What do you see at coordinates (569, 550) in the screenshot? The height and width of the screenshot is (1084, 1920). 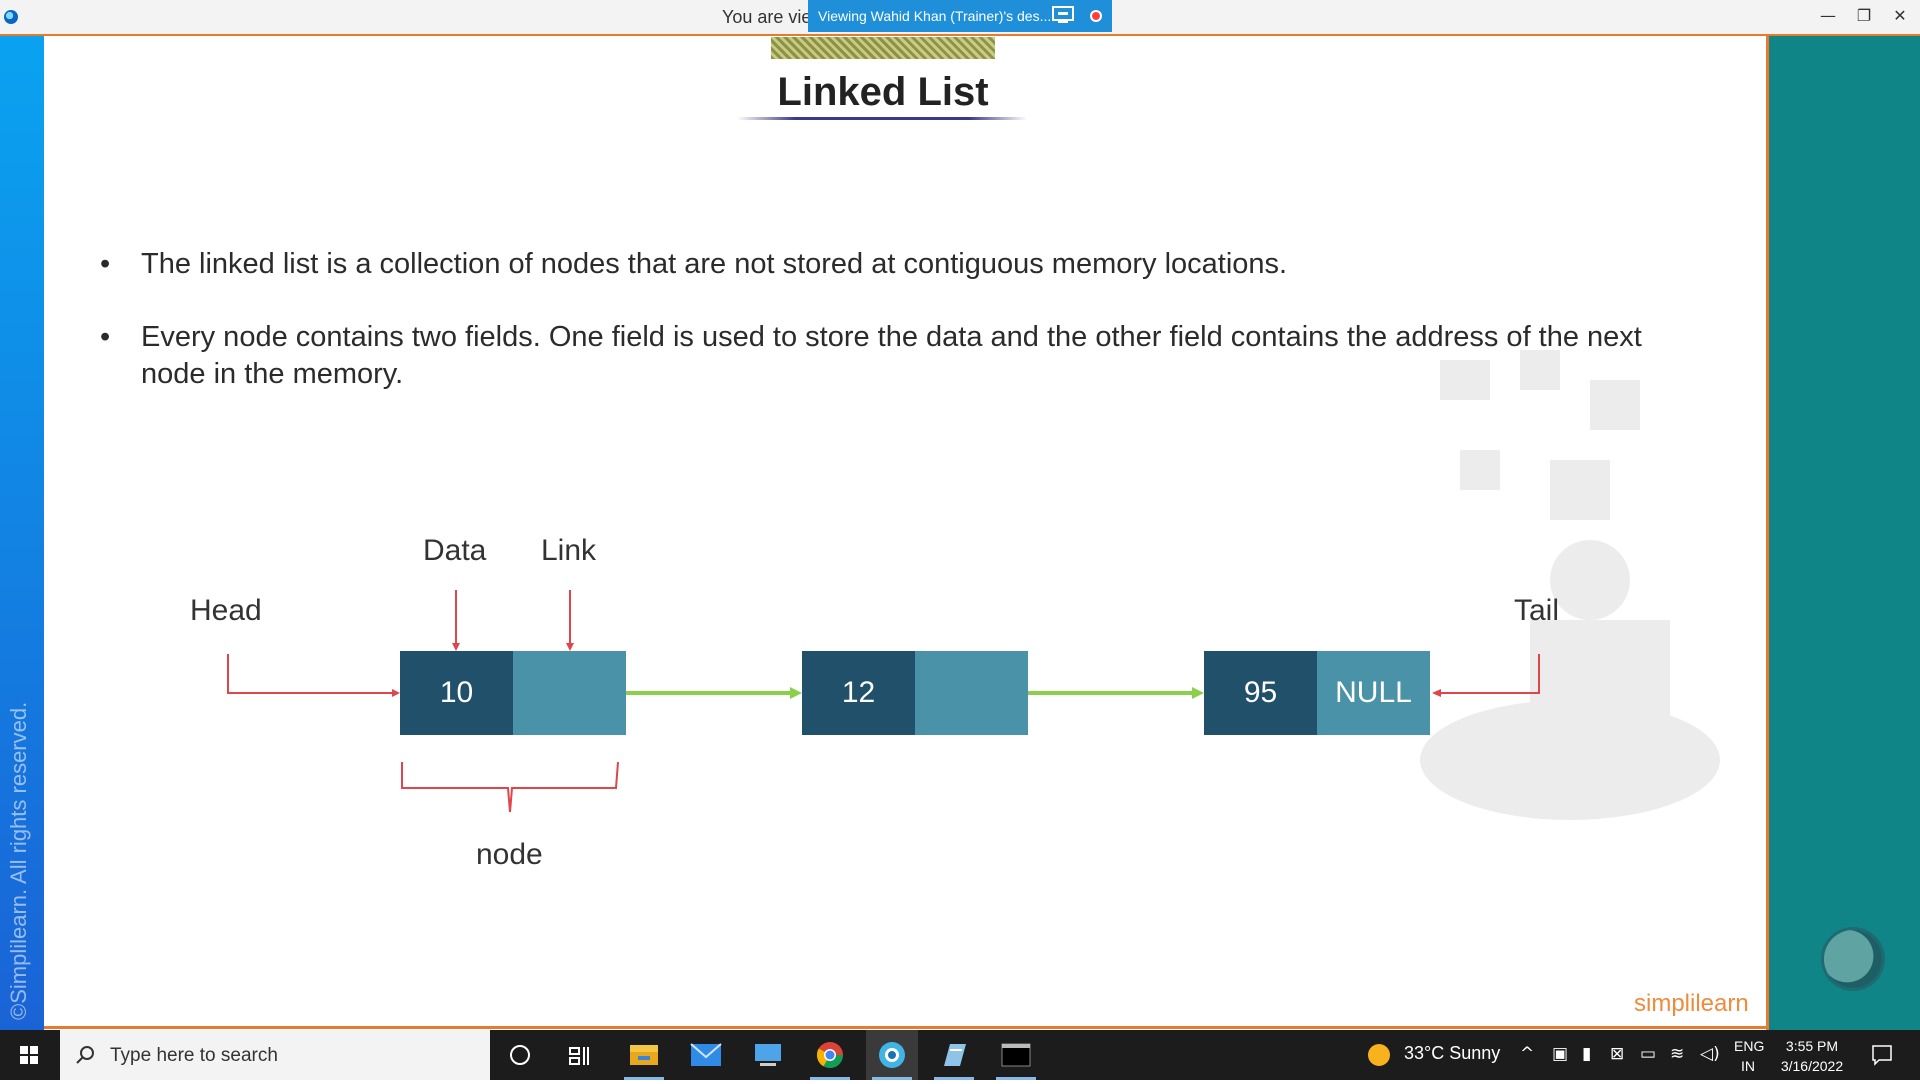 I see `link-label: Link` at bounding box center [569, 550].